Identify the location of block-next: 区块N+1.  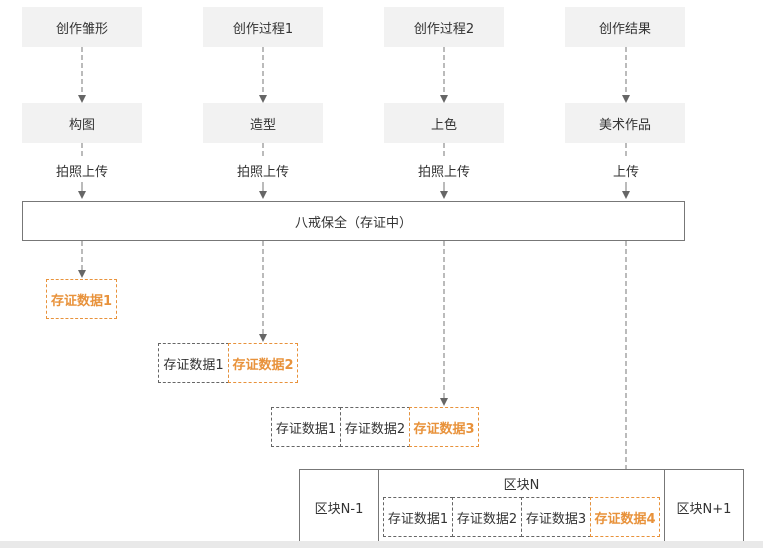
(704, 507).